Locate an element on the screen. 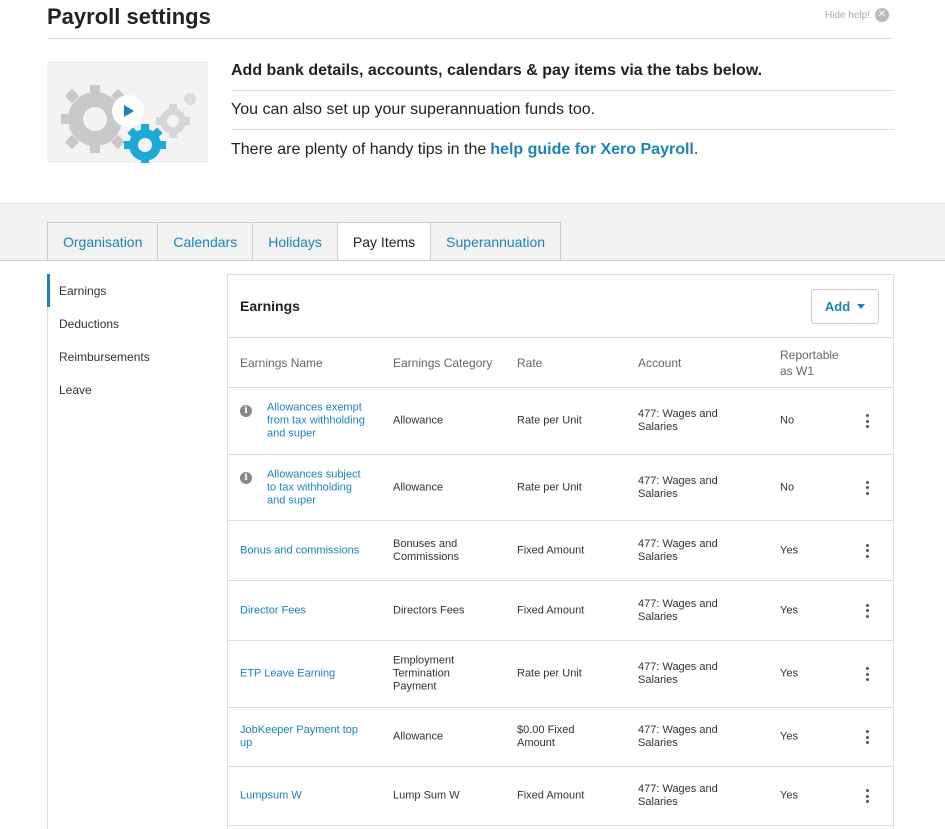  earnings-category: Lump Sum W is located at coordinates (426, 795).